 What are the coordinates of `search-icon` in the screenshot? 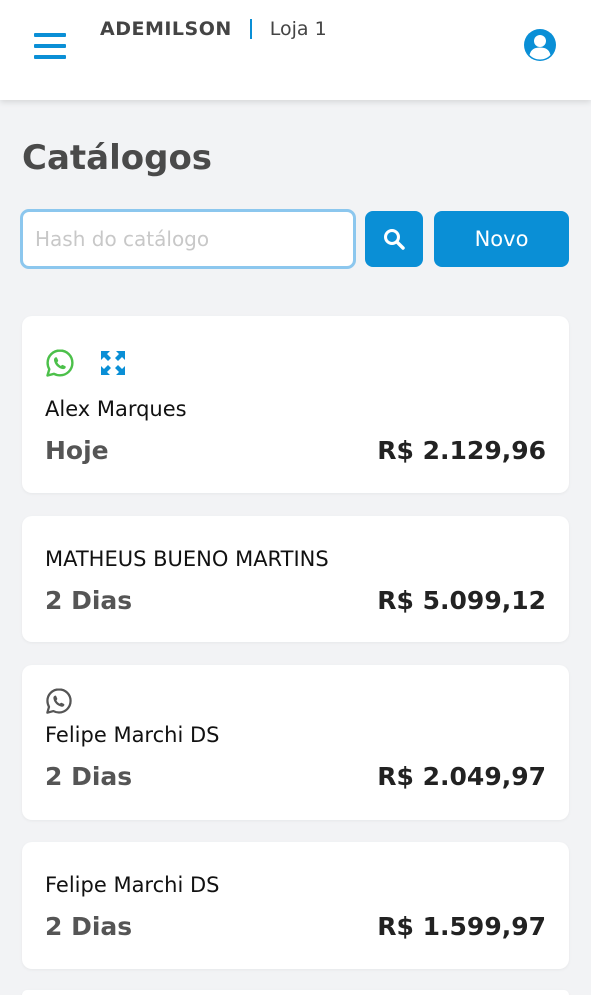 It's located at (394, 239).